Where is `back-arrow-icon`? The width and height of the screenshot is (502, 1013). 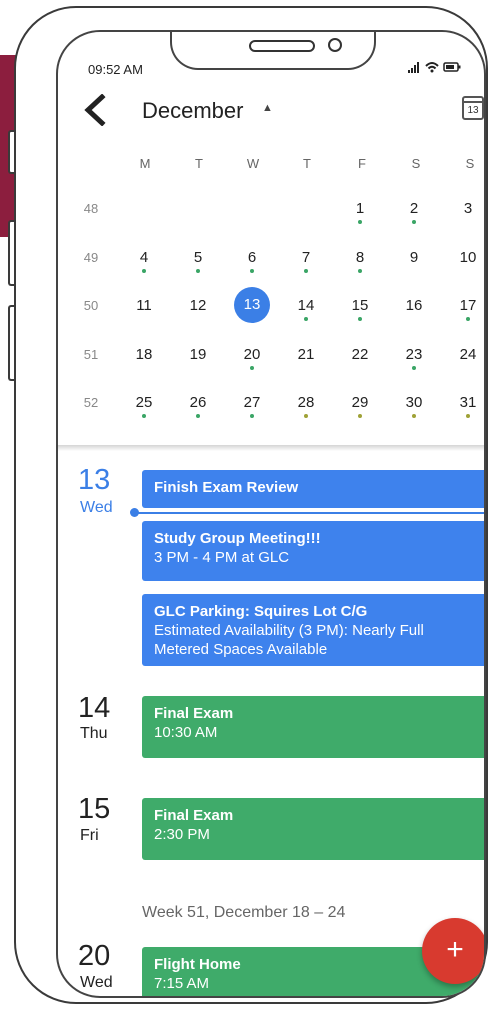
back-arrow-icon is located at coordinates (97, 111).